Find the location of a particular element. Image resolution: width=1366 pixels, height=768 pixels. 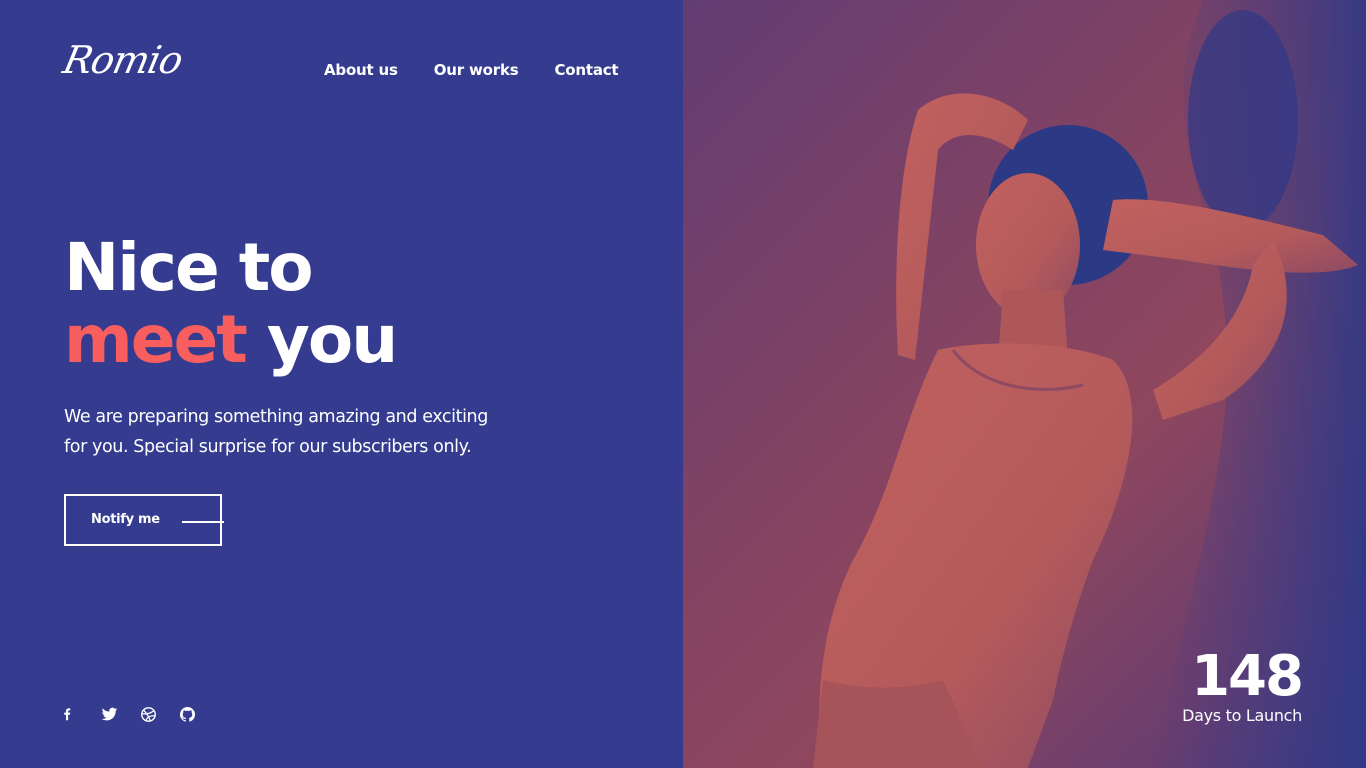

nav-our-works: Our works is located at coordinates (476, 70).